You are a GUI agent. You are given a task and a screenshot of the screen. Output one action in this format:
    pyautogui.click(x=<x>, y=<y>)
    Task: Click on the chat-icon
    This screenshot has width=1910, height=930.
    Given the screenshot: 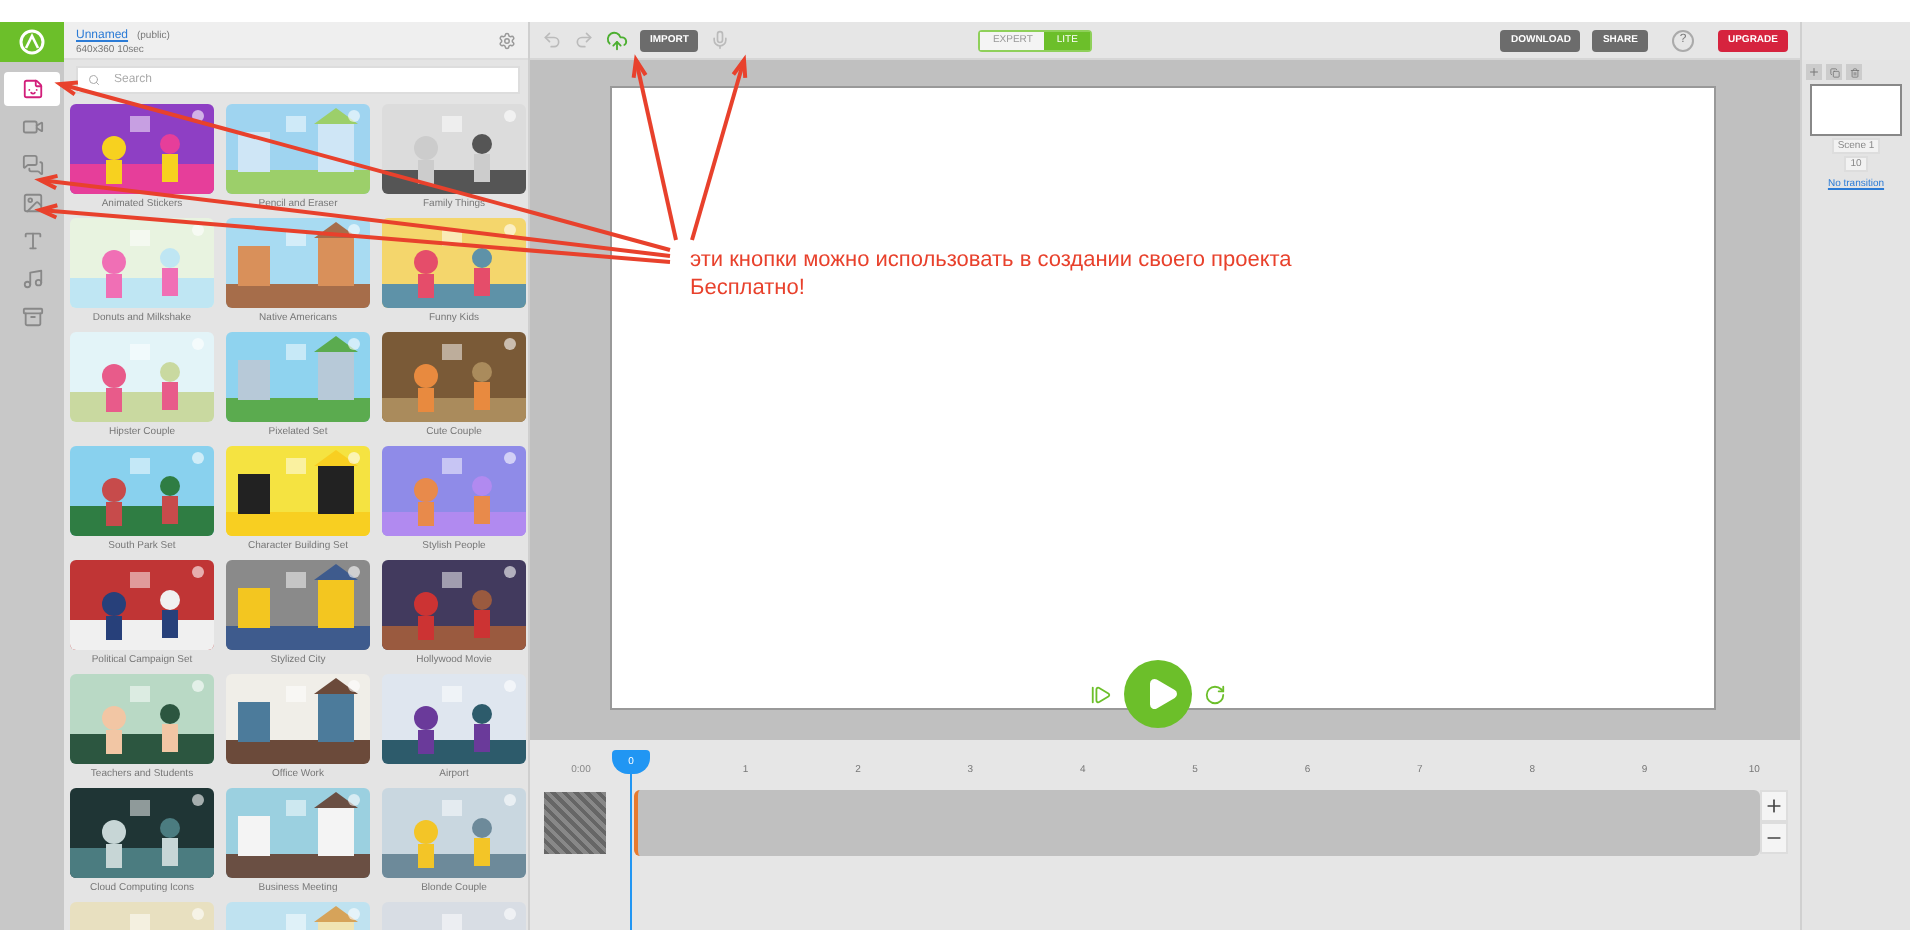 What is the action you would take?
    pyautogui.click(x=32, y=165)
    